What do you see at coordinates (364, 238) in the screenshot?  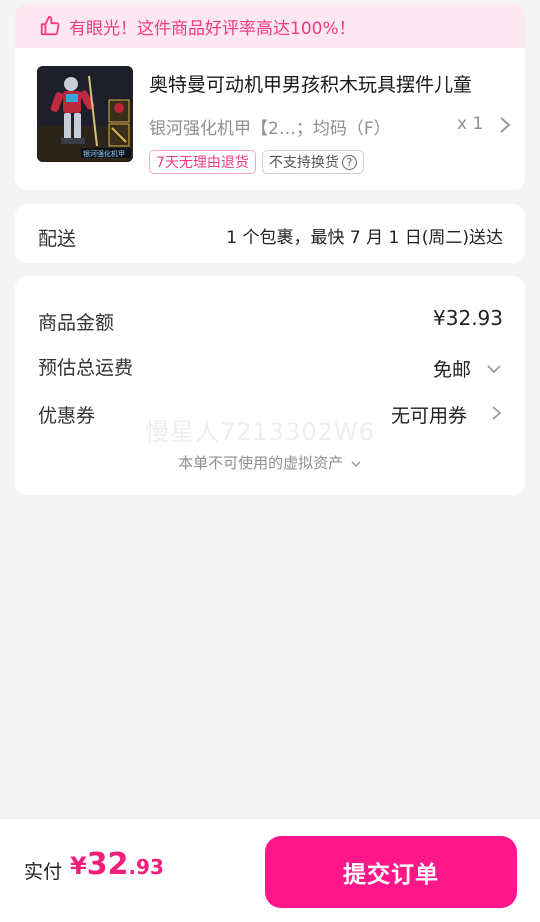 I see `delivery-value: 1 个包裹，最快 7 月 1 日(周二)送达` at bounding box center [364, 238].